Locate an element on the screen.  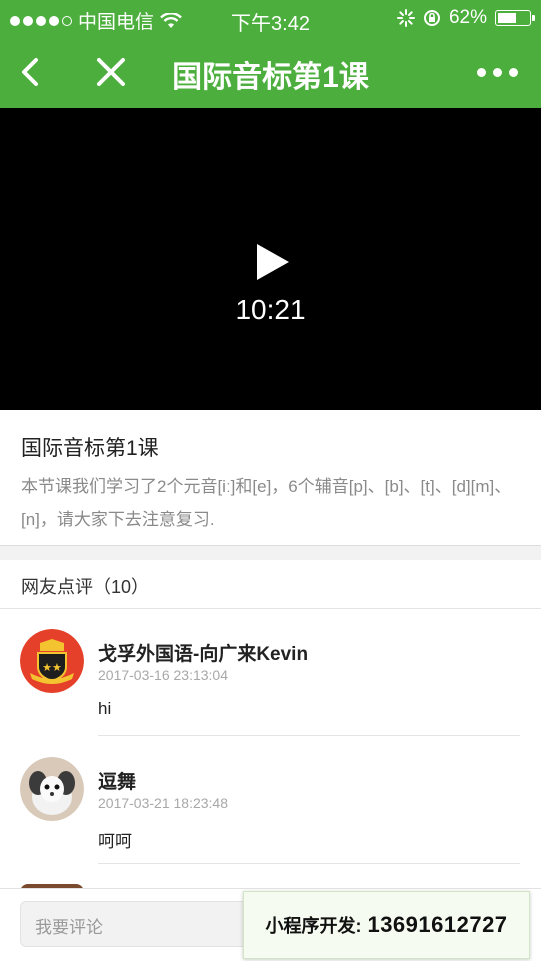
promo-phone-number: 13691612727 is located at coordinates (437, 924).